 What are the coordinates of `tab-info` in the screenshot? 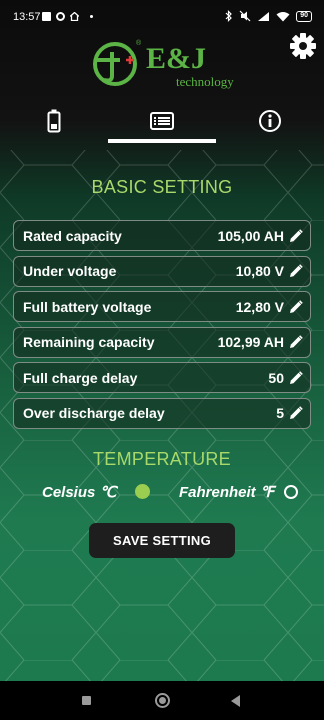 It's located at (270, 121).